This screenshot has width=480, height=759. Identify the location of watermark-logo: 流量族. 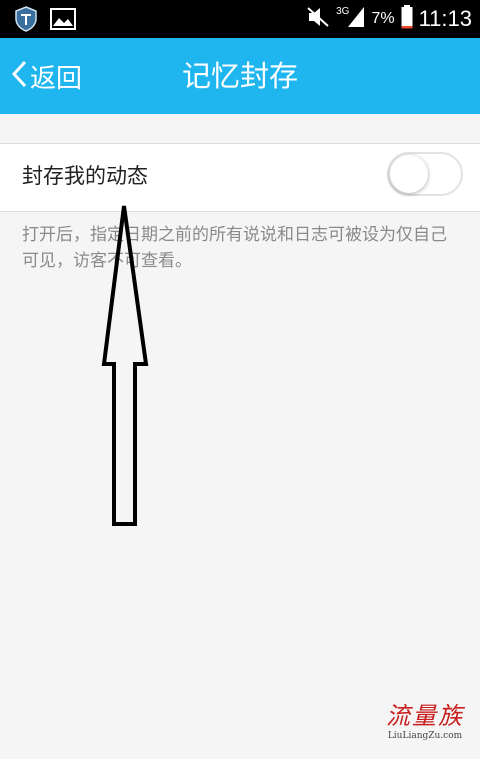
(425, 716).